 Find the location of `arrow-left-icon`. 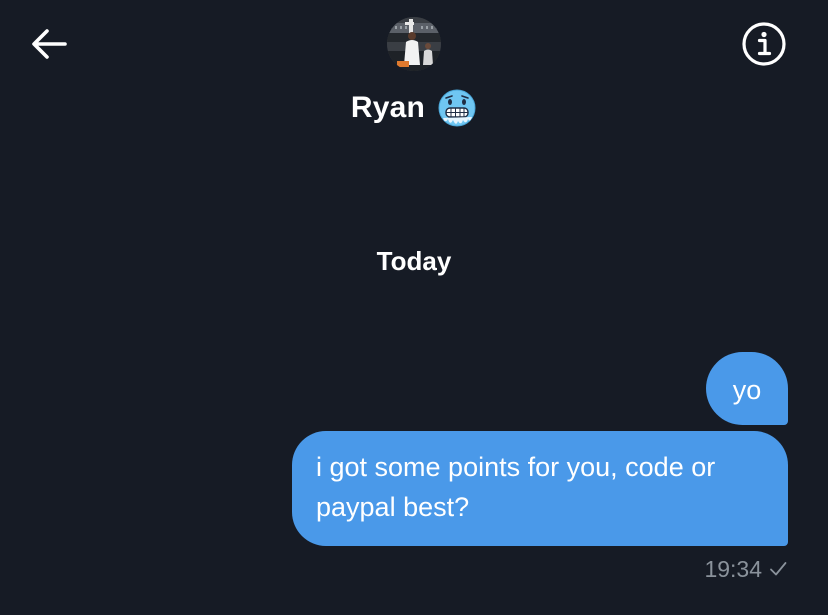

arrow-left-icon is located at coordinates (49, 44).